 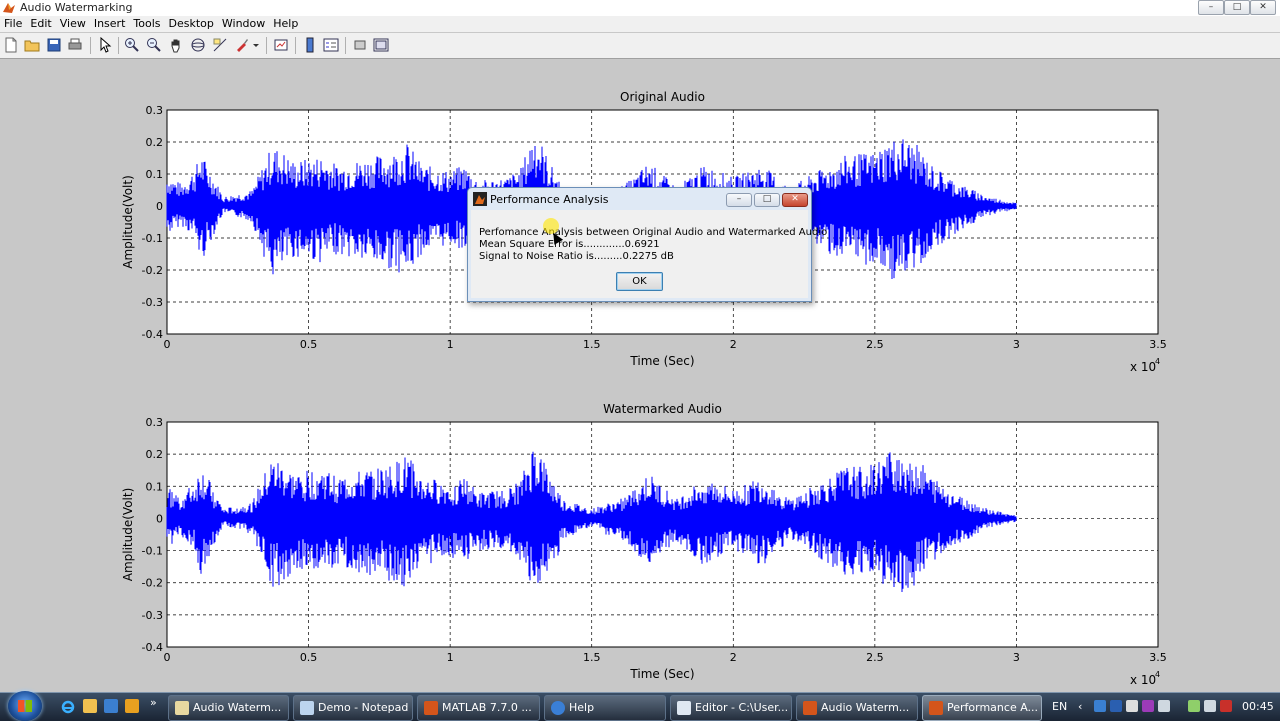 What do you see at coordinates (331, 45) in the screenshot?
I see `legend-icon` at bounding box center [331, 45].